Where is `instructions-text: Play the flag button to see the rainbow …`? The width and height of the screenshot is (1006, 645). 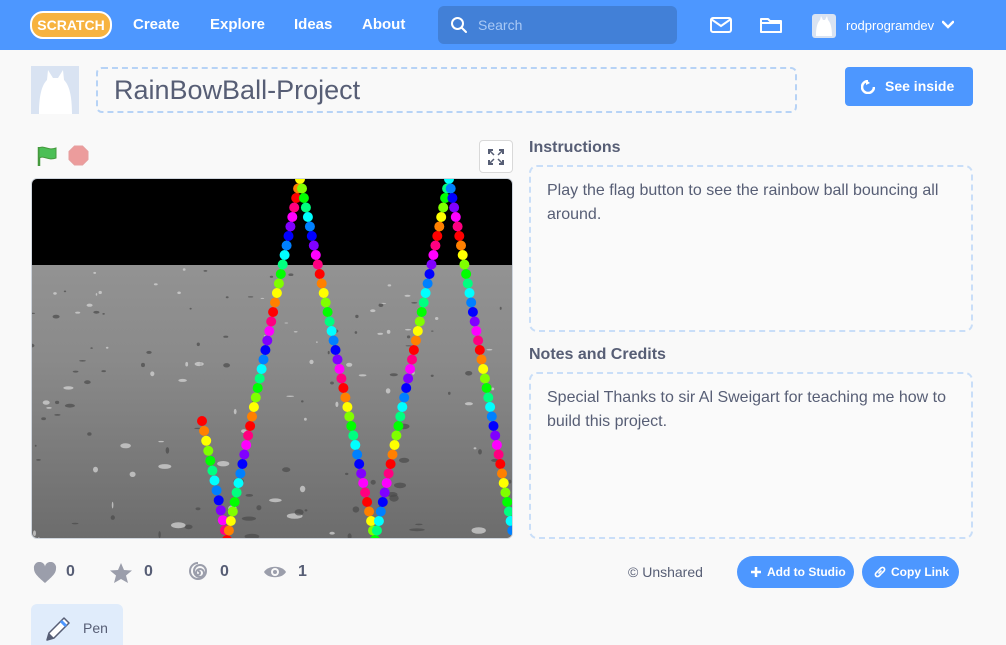 instructions-text: Play the flag button to see the rainbow … is located at coordinates (751, 248).